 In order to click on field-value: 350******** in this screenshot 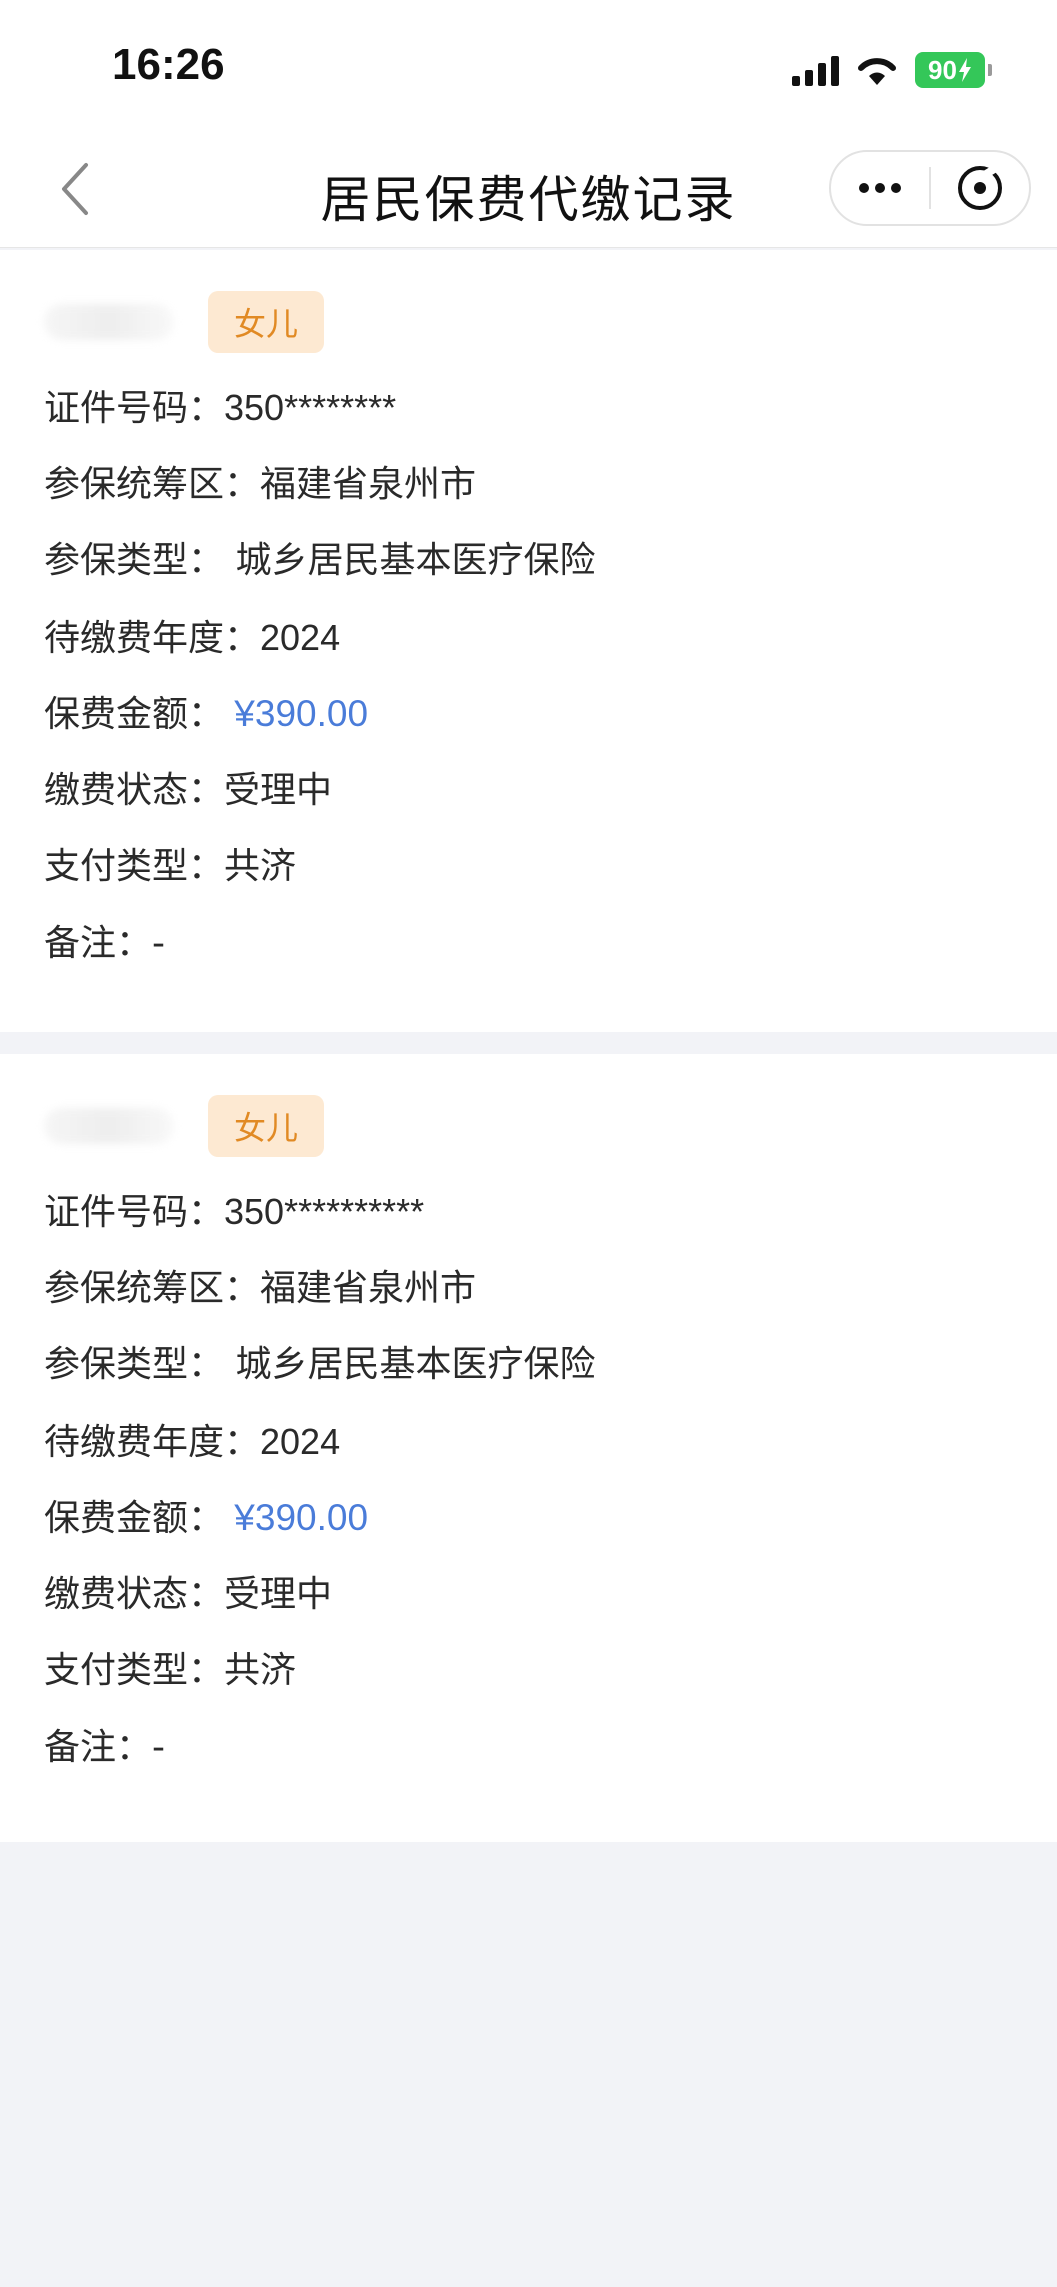, I will do `click(310, 407)`.